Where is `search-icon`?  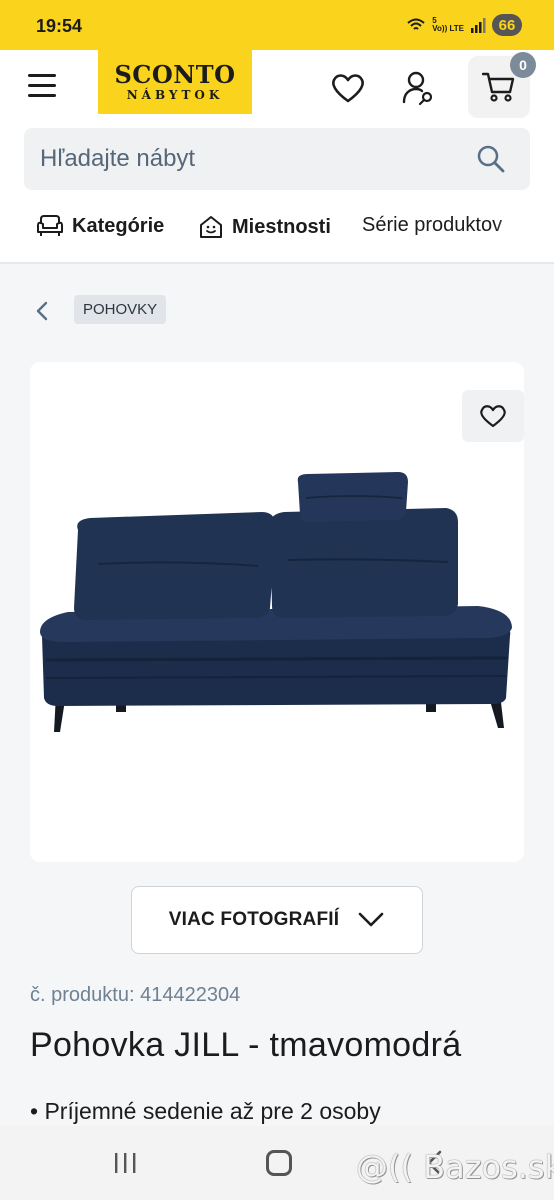
search-icon is located at coordinates (491, 159).